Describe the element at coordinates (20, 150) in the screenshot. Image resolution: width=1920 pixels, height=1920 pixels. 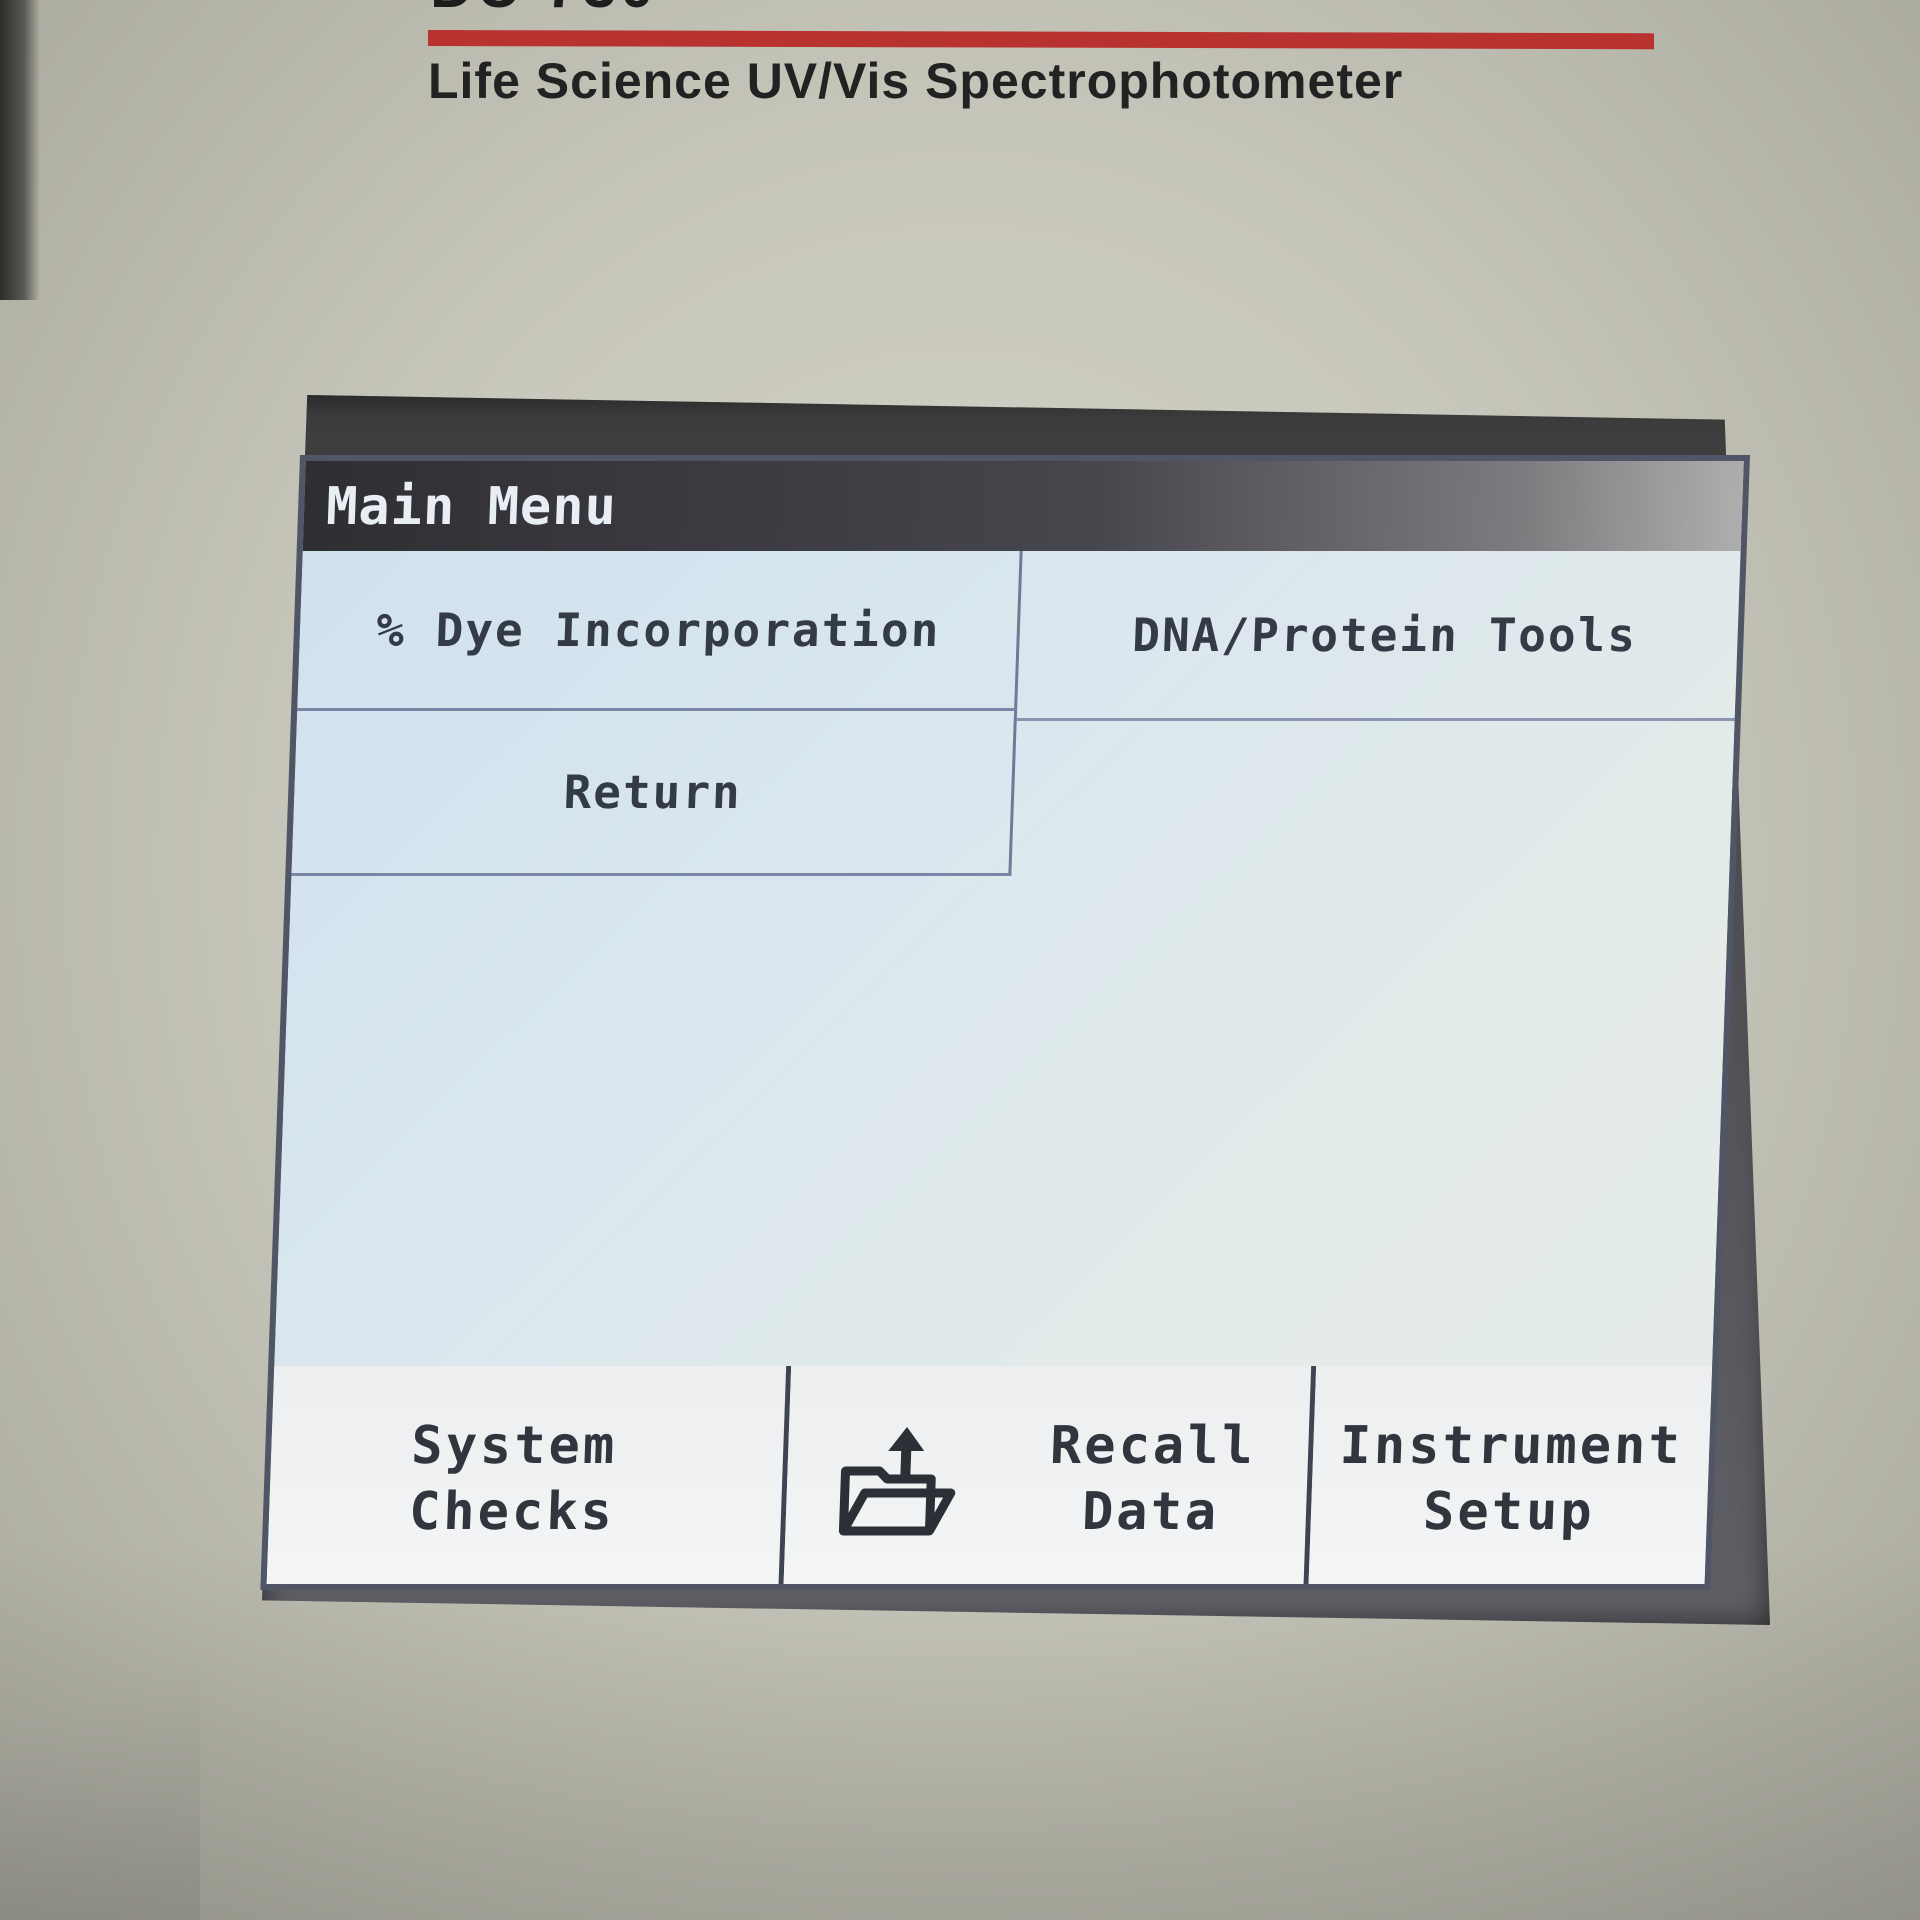
I see `device-edge` at that location.